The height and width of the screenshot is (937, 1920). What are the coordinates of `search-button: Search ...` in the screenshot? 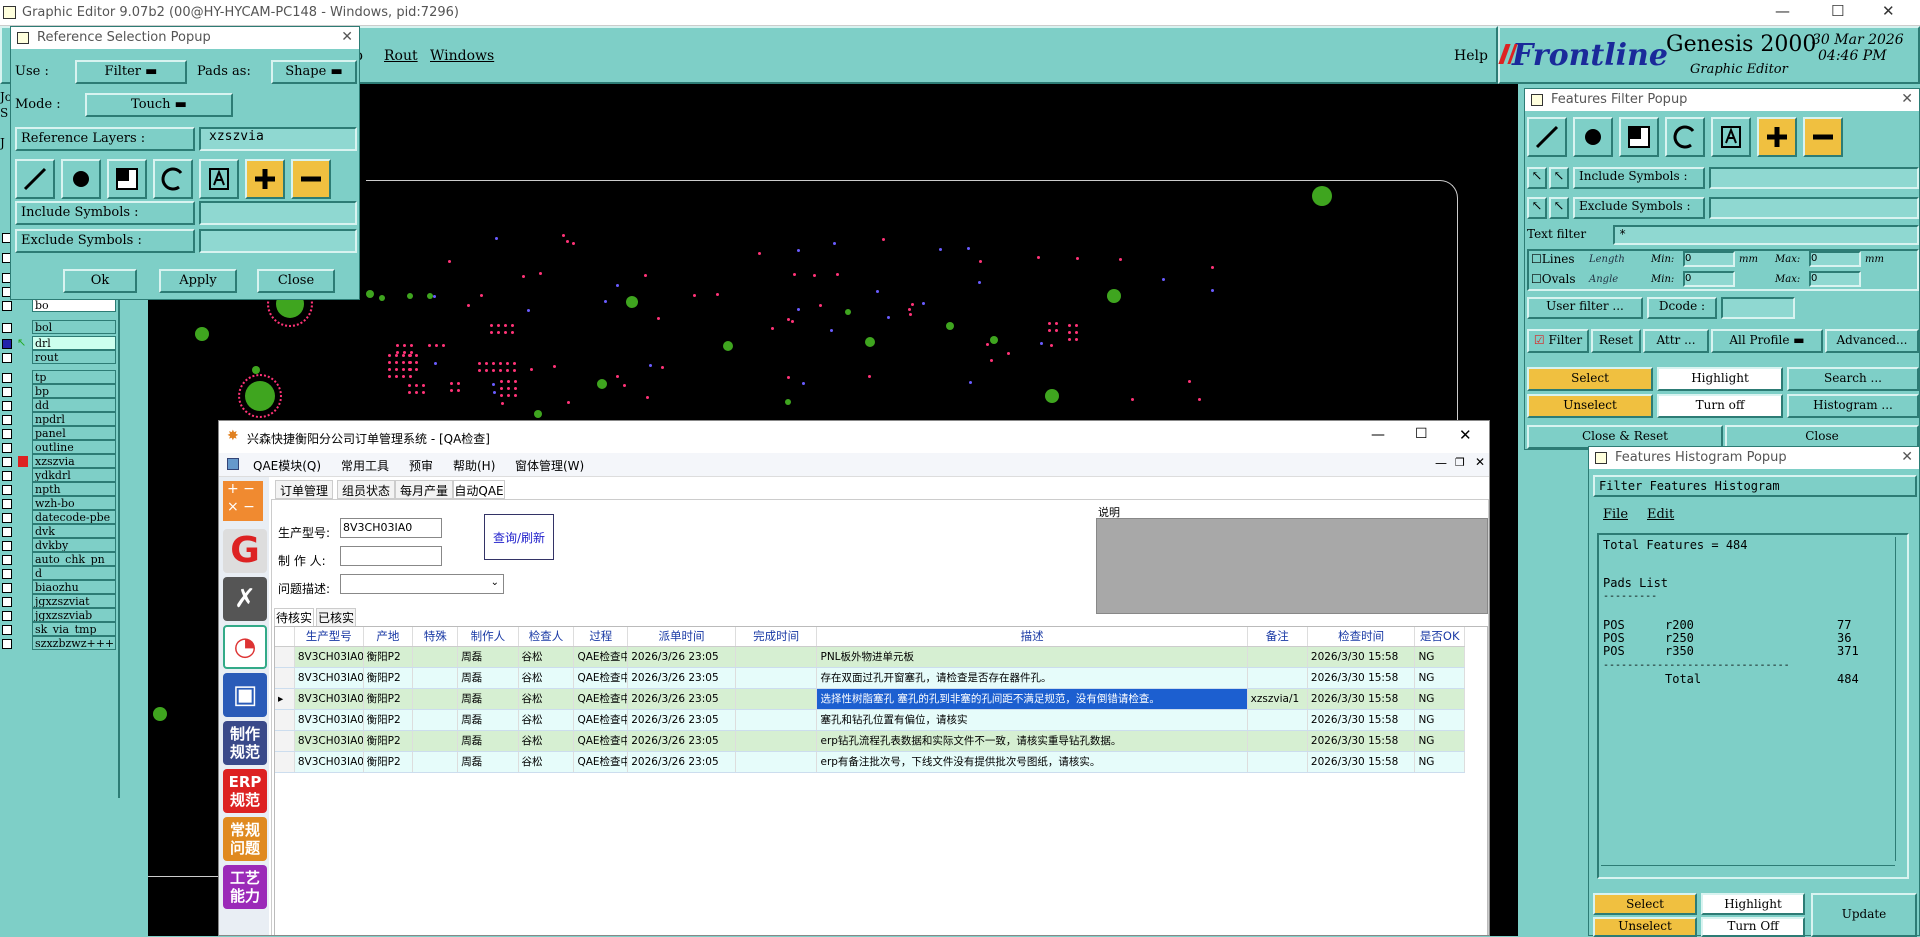 It's located at (1853, 379).